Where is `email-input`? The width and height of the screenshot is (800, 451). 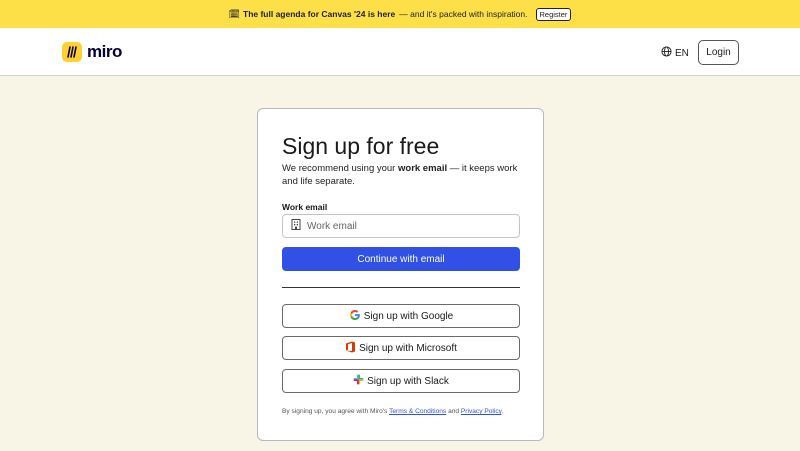 email-input is located at coordinates (407, 226).